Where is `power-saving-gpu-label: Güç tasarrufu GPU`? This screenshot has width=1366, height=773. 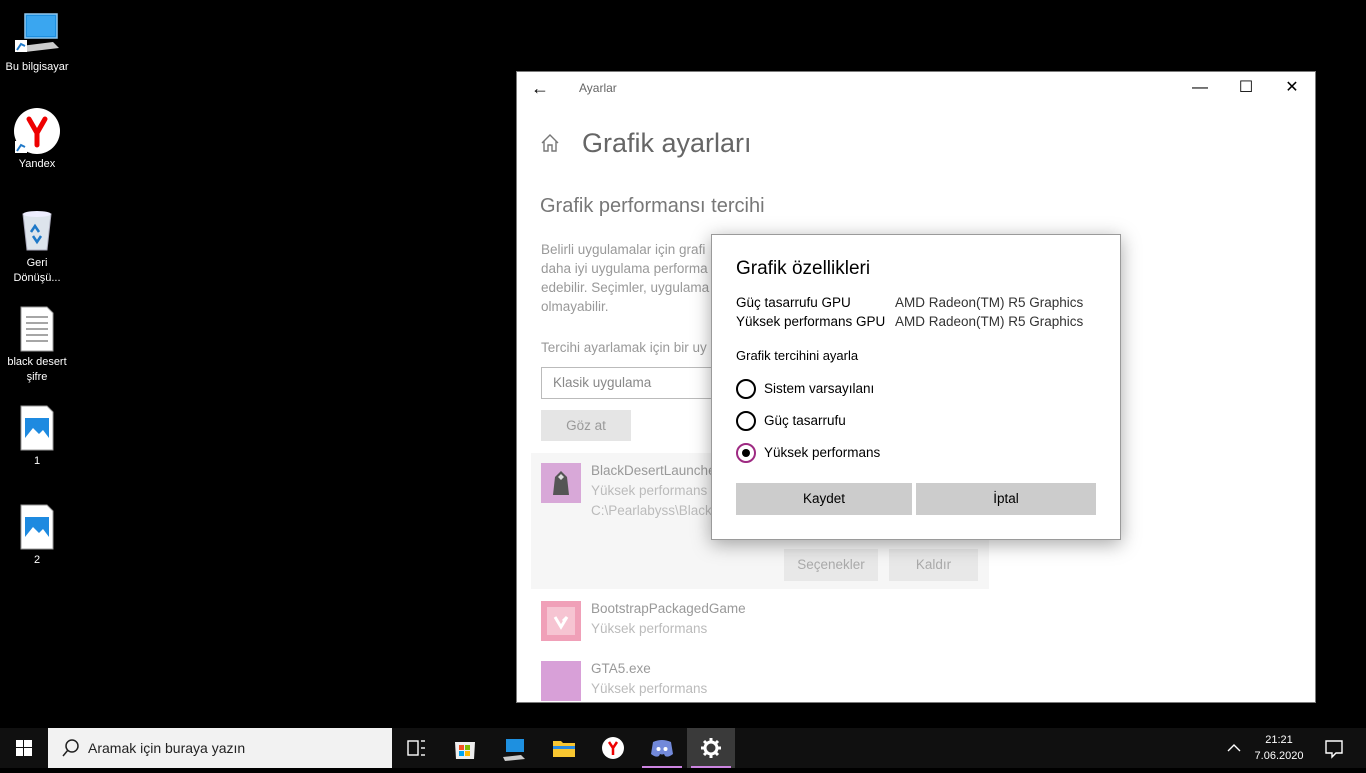 power-saving-gpu-label: Güç tasarrufu GPU is located at coordinates (793, 302).